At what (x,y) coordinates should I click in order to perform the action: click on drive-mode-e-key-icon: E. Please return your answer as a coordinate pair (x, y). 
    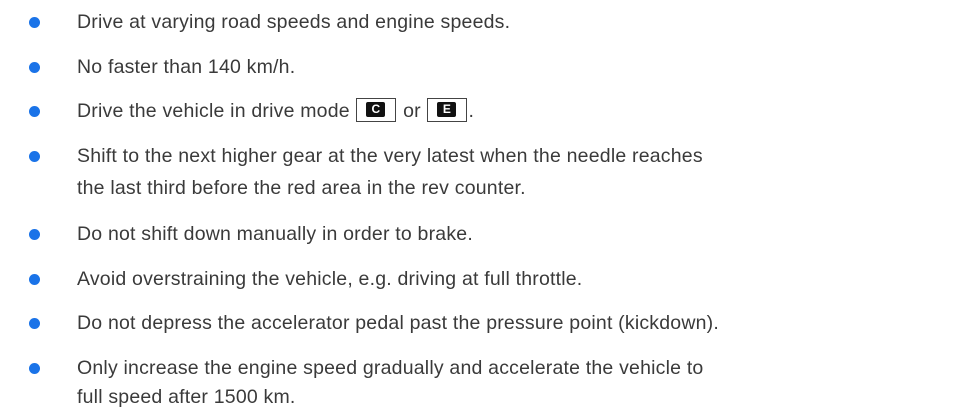
    Looking at the image, I should click on (447, 110).